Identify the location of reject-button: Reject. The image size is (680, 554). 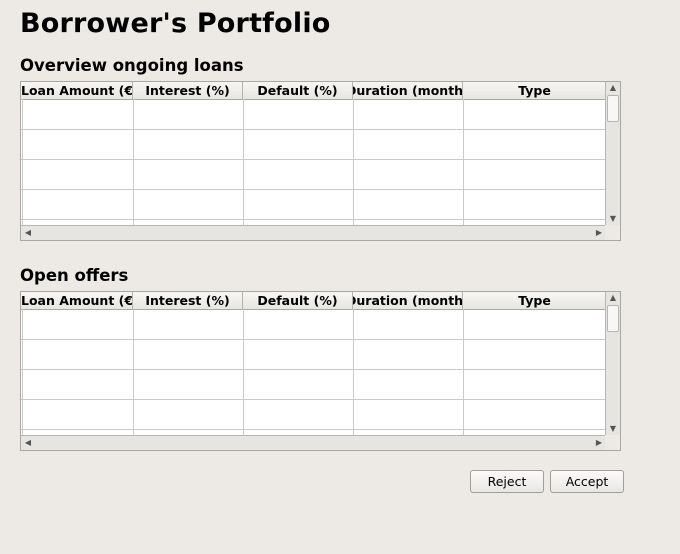
(507, 481).